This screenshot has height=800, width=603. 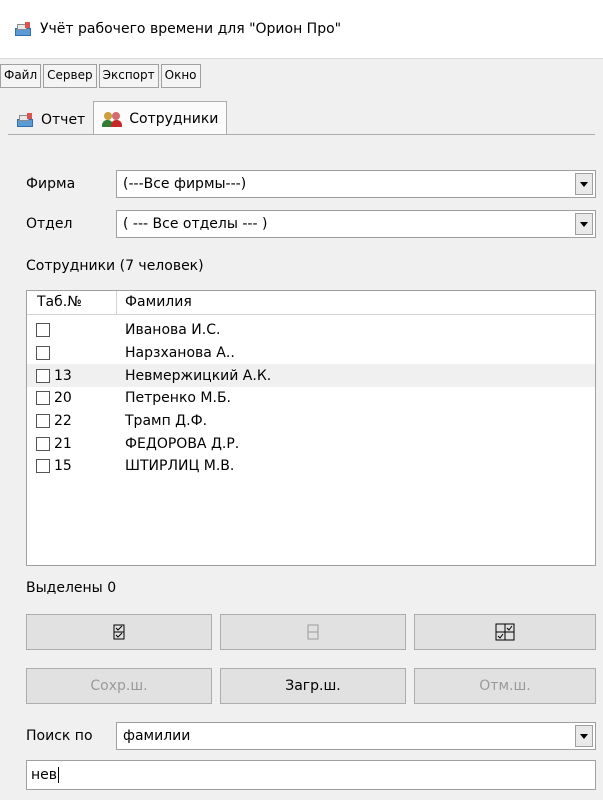 I want to click on search-input: нев, so click(x=311, y=775).